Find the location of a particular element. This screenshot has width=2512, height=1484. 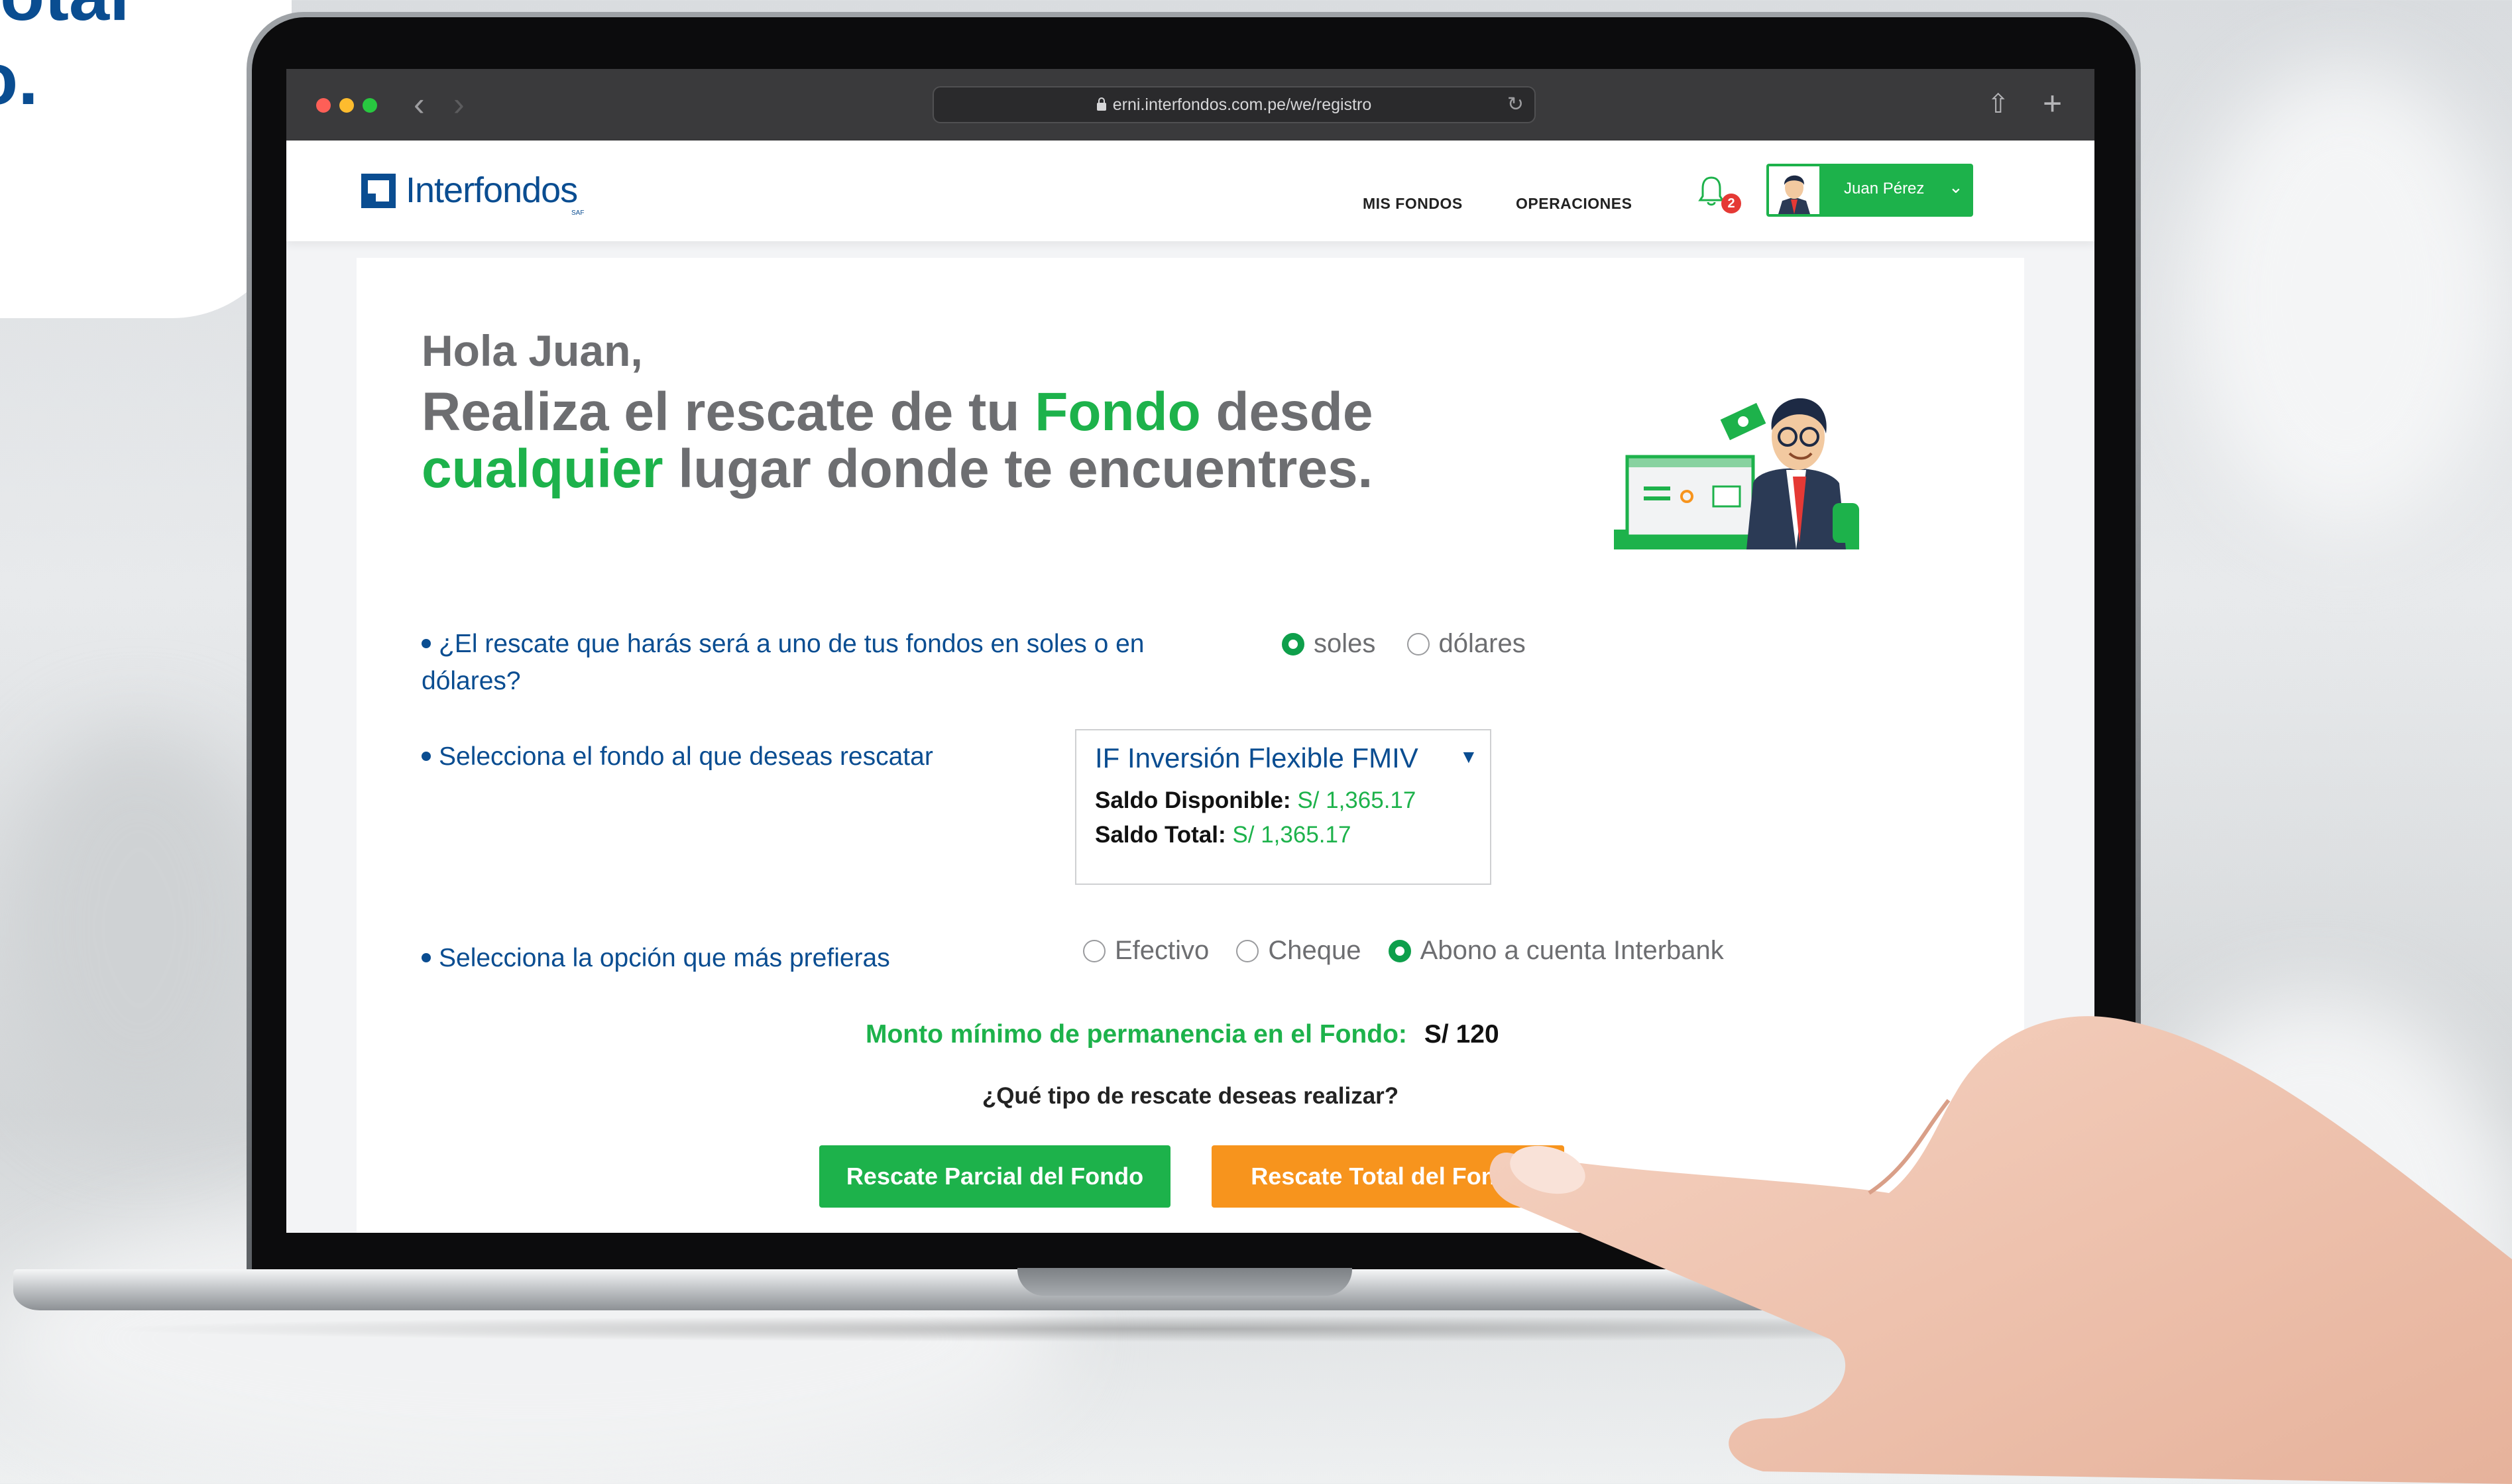

avatar-icon is located at coordinates (1794, 190).